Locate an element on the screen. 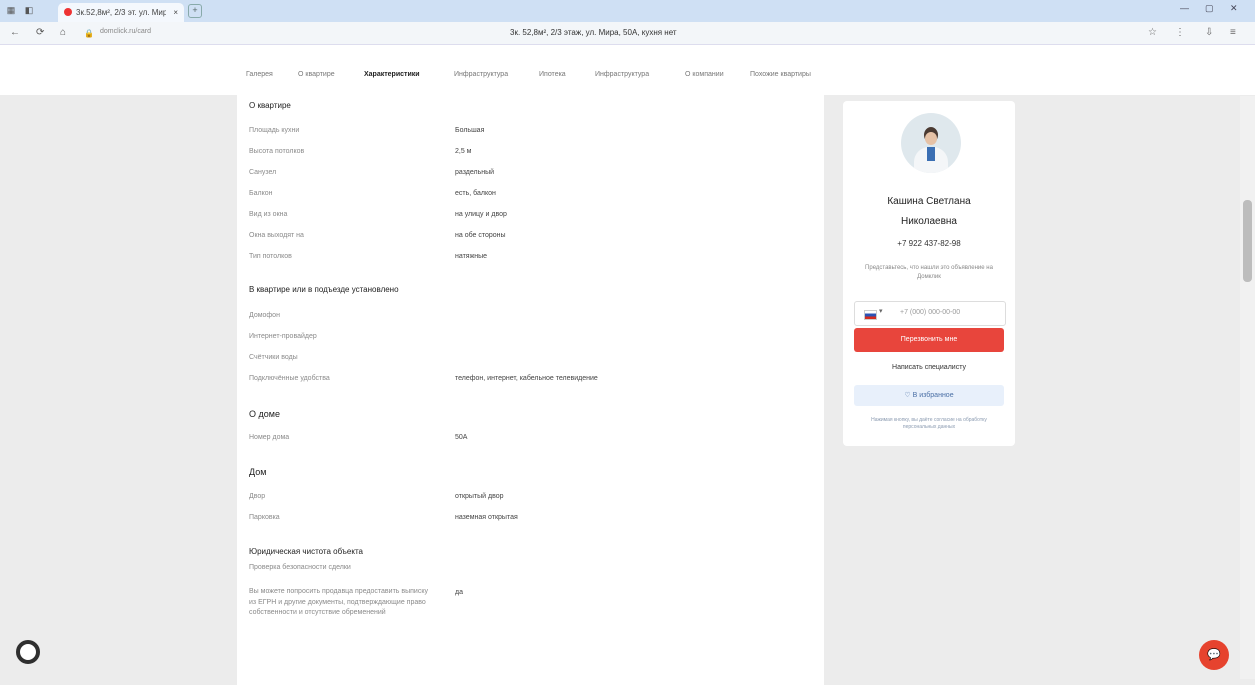 The height and width of the screenshot is (685, 1255). russia-flag-icon is located at coordinates (870, 315).